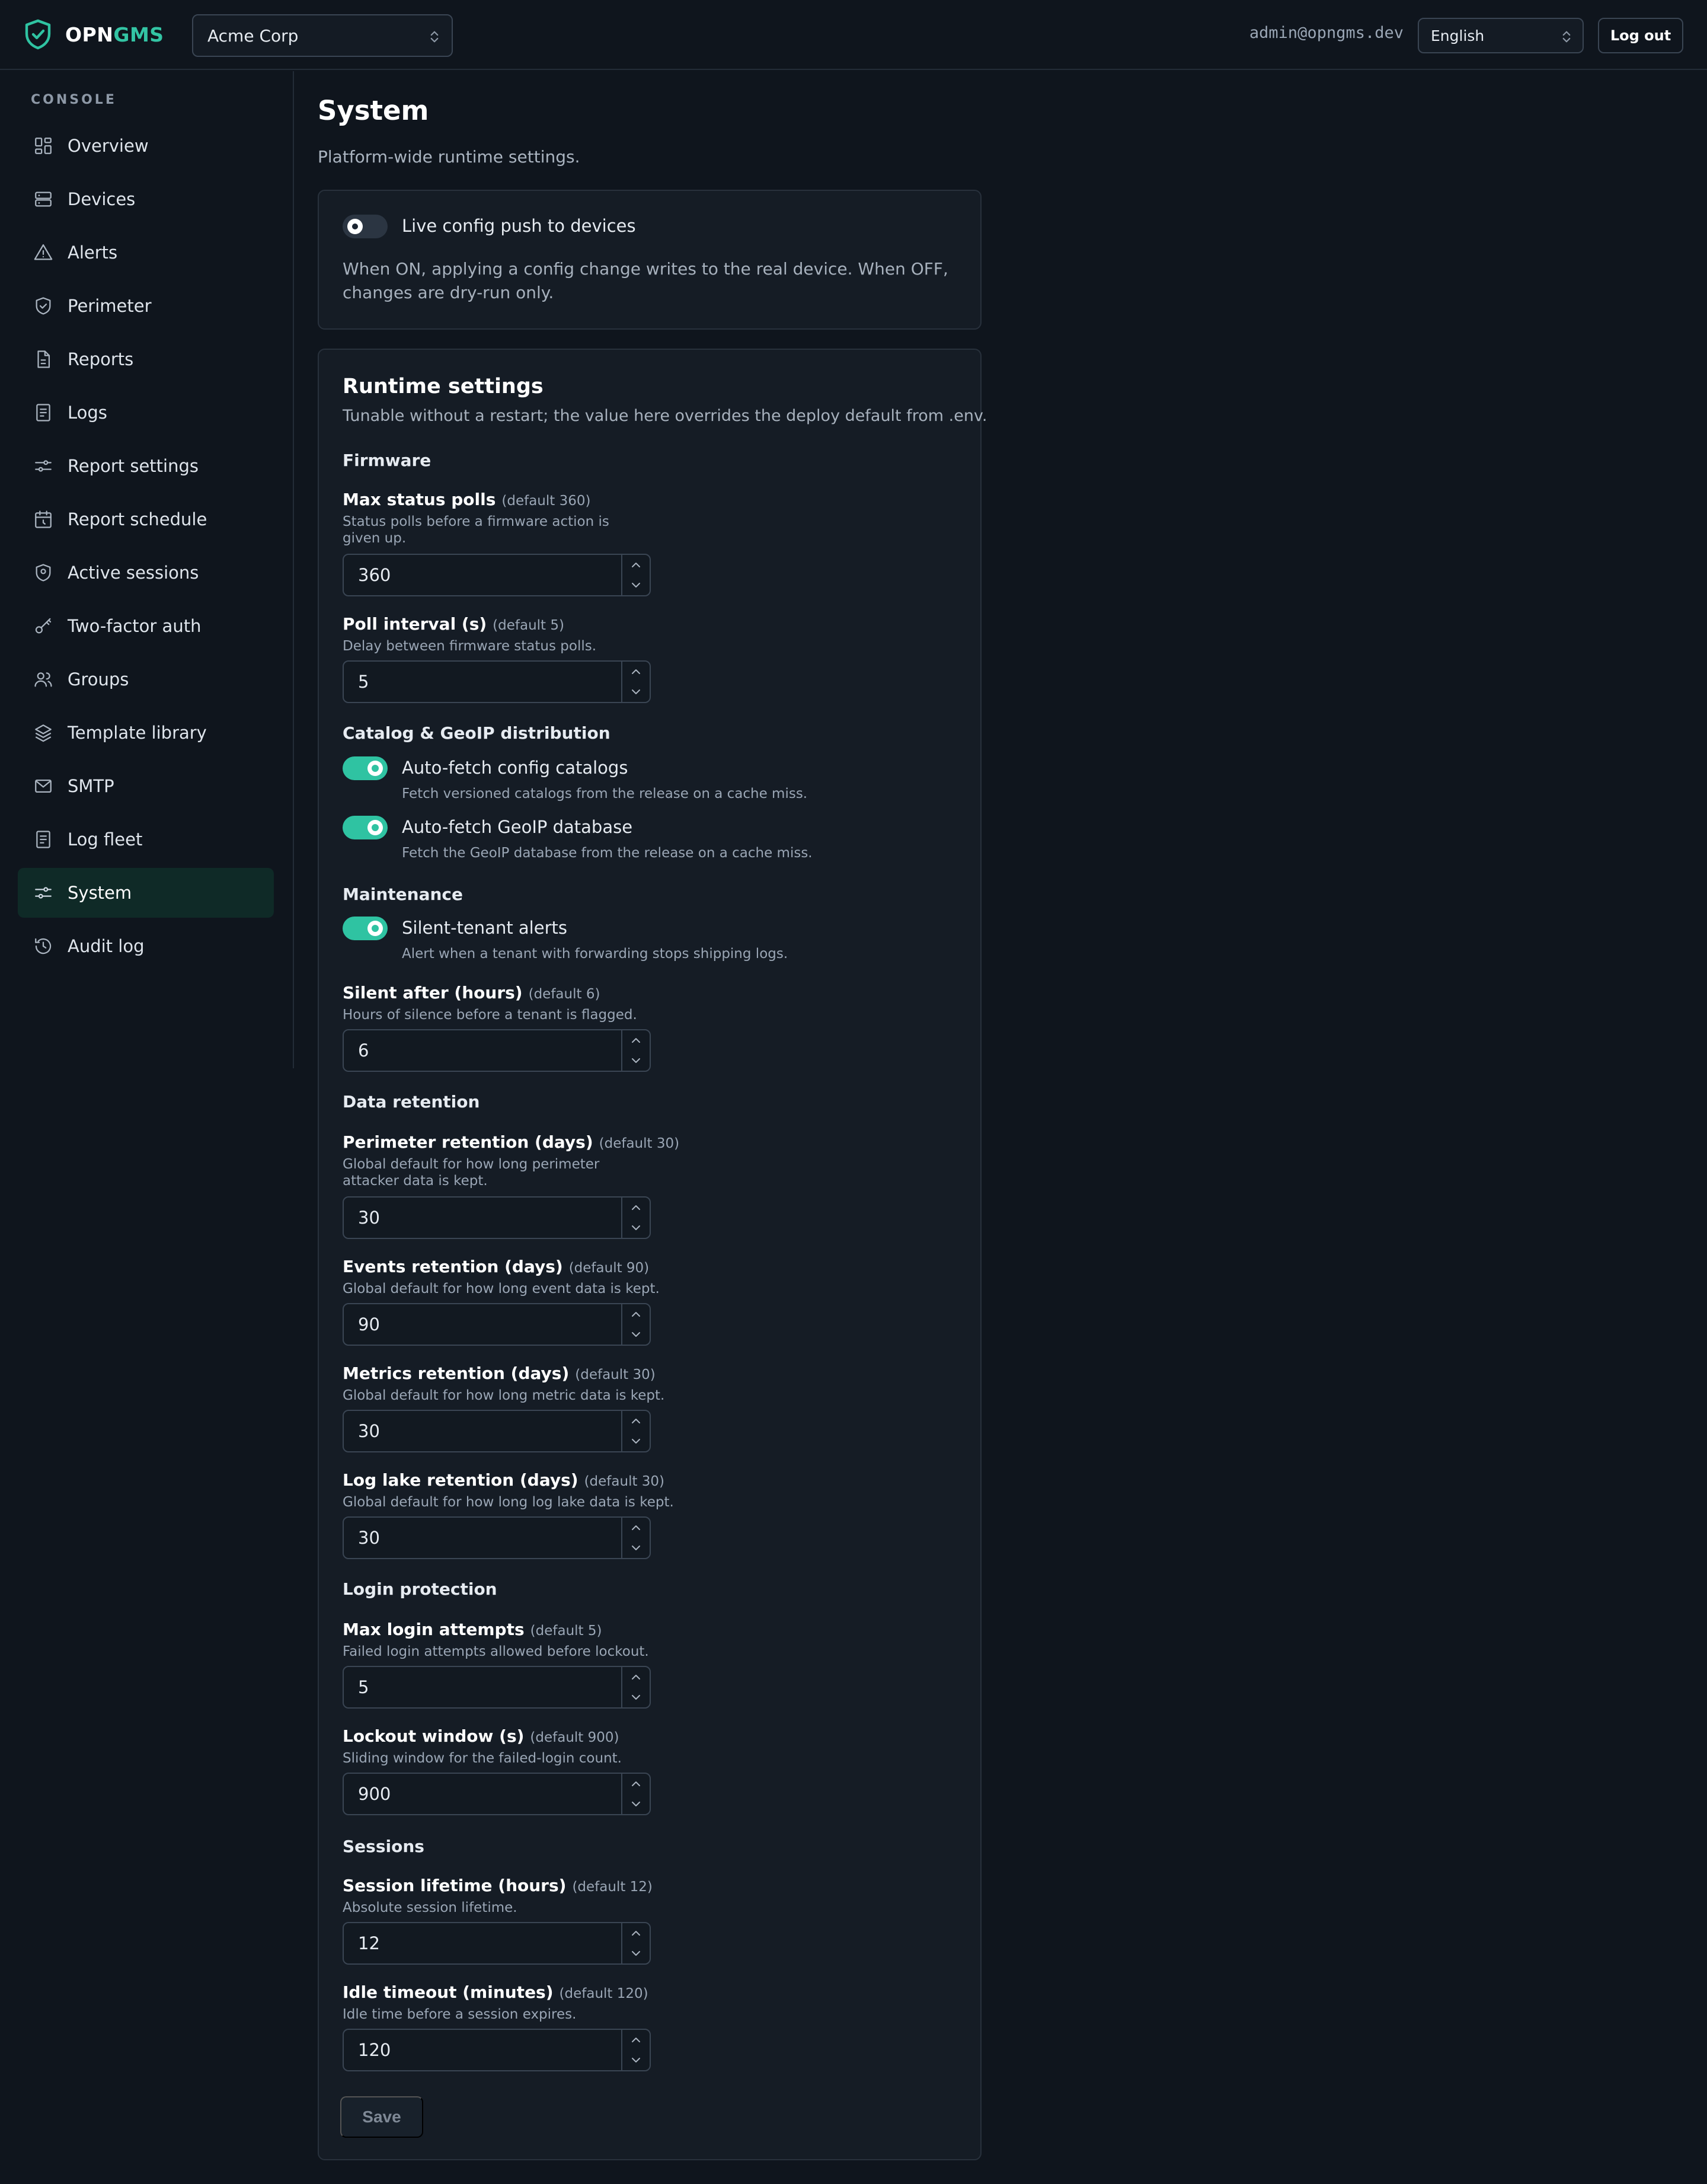 The image size is (1707, 2184). Describe the element at coordinates (387, 461) in the screenshot. I see `group-heading-firmware: Firmware` at that location.